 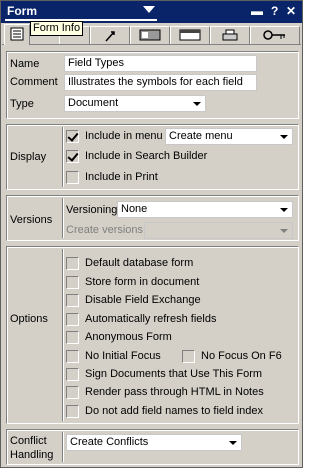 I want to click on menu-value: Create menu, so click(x=201, y=136).